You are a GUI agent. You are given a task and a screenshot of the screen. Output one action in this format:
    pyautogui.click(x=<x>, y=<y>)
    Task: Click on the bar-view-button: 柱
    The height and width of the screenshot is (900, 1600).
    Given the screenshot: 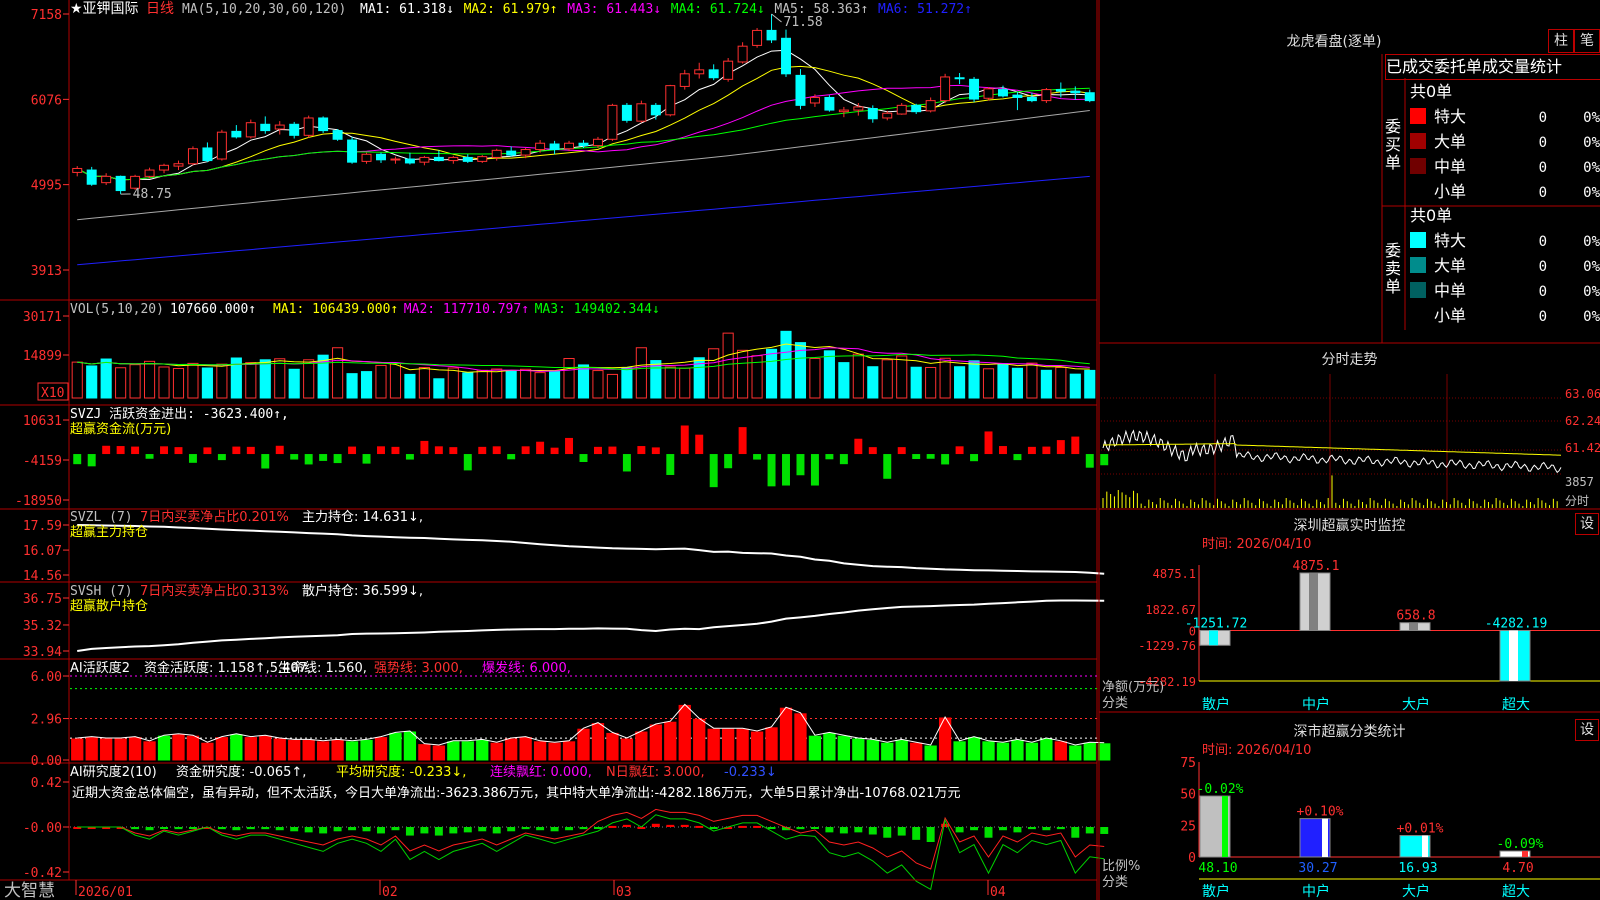 What is the action you would take?
    pyautogui.click(x=1561, y=41)
    